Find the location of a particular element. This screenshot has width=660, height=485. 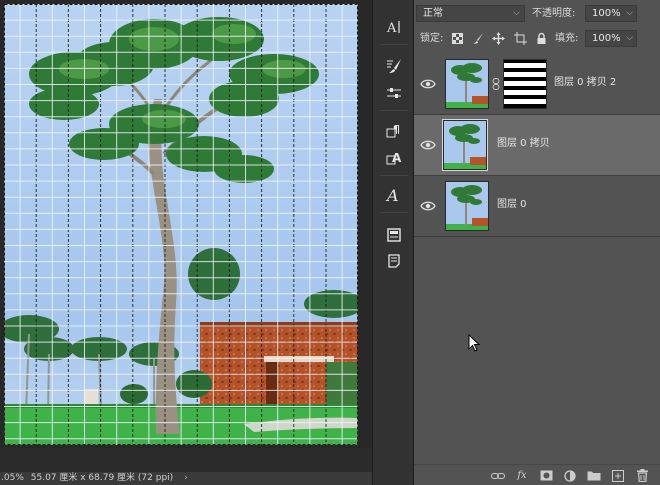

zoom-level: .05% is located at coordinates (12, 478).